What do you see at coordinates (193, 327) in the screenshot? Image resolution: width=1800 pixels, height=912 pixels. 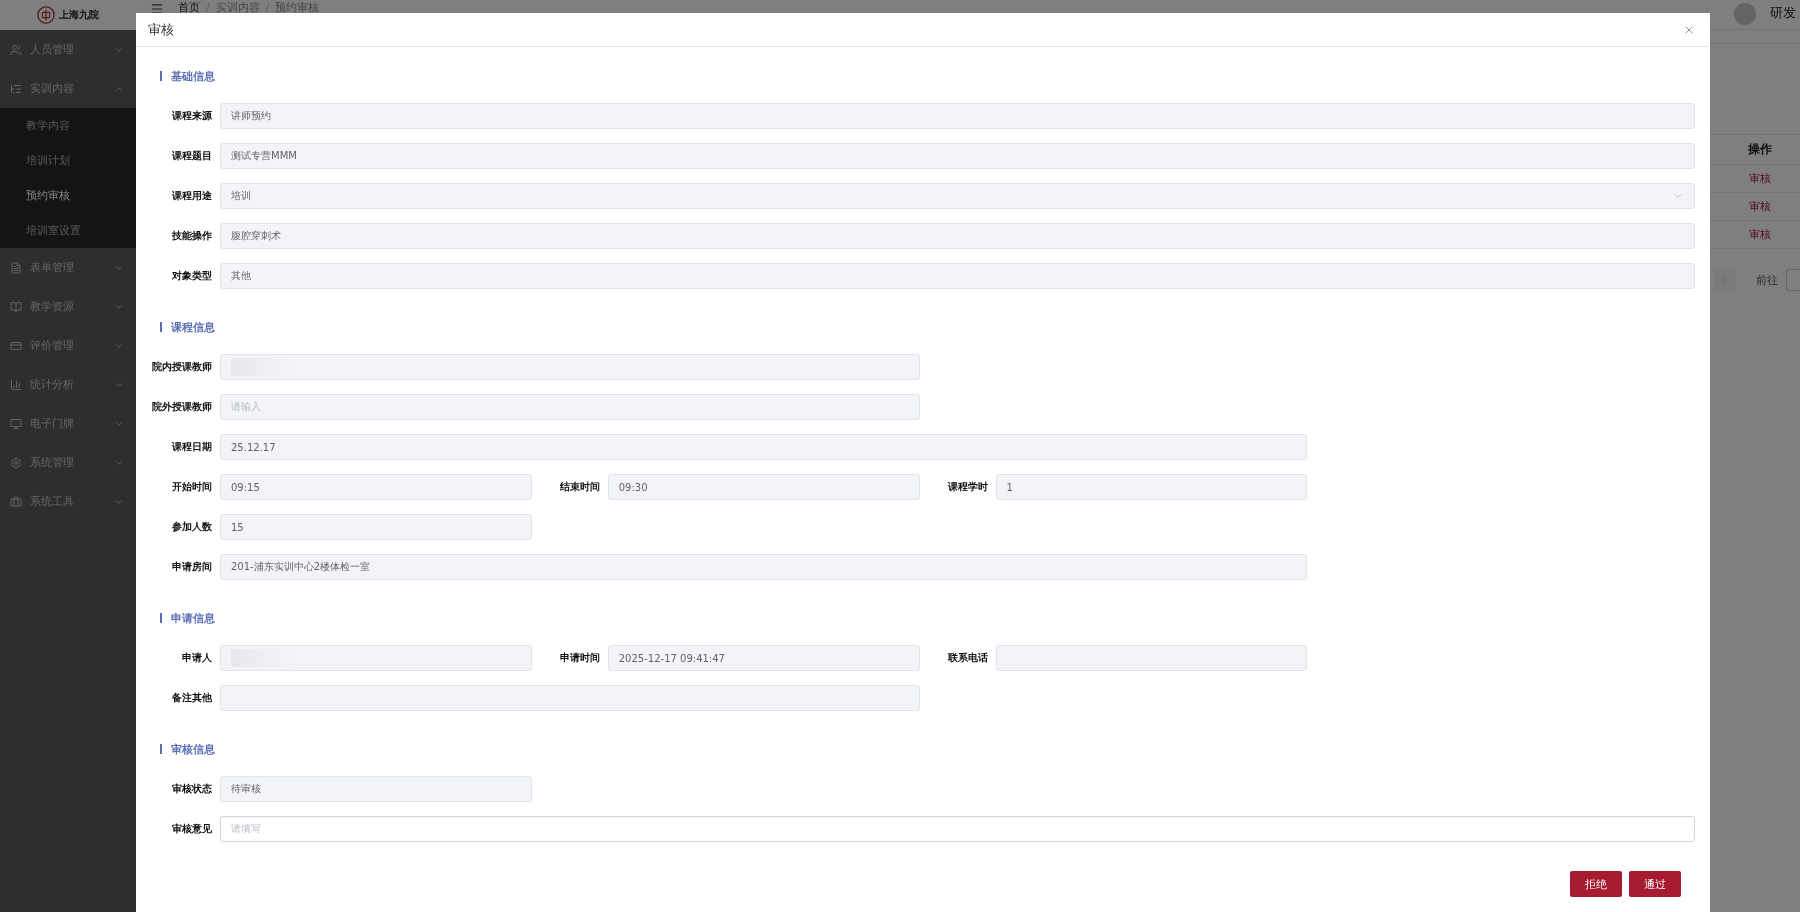 I see `section-title: 课程信息` at bounding box center [193, 327].